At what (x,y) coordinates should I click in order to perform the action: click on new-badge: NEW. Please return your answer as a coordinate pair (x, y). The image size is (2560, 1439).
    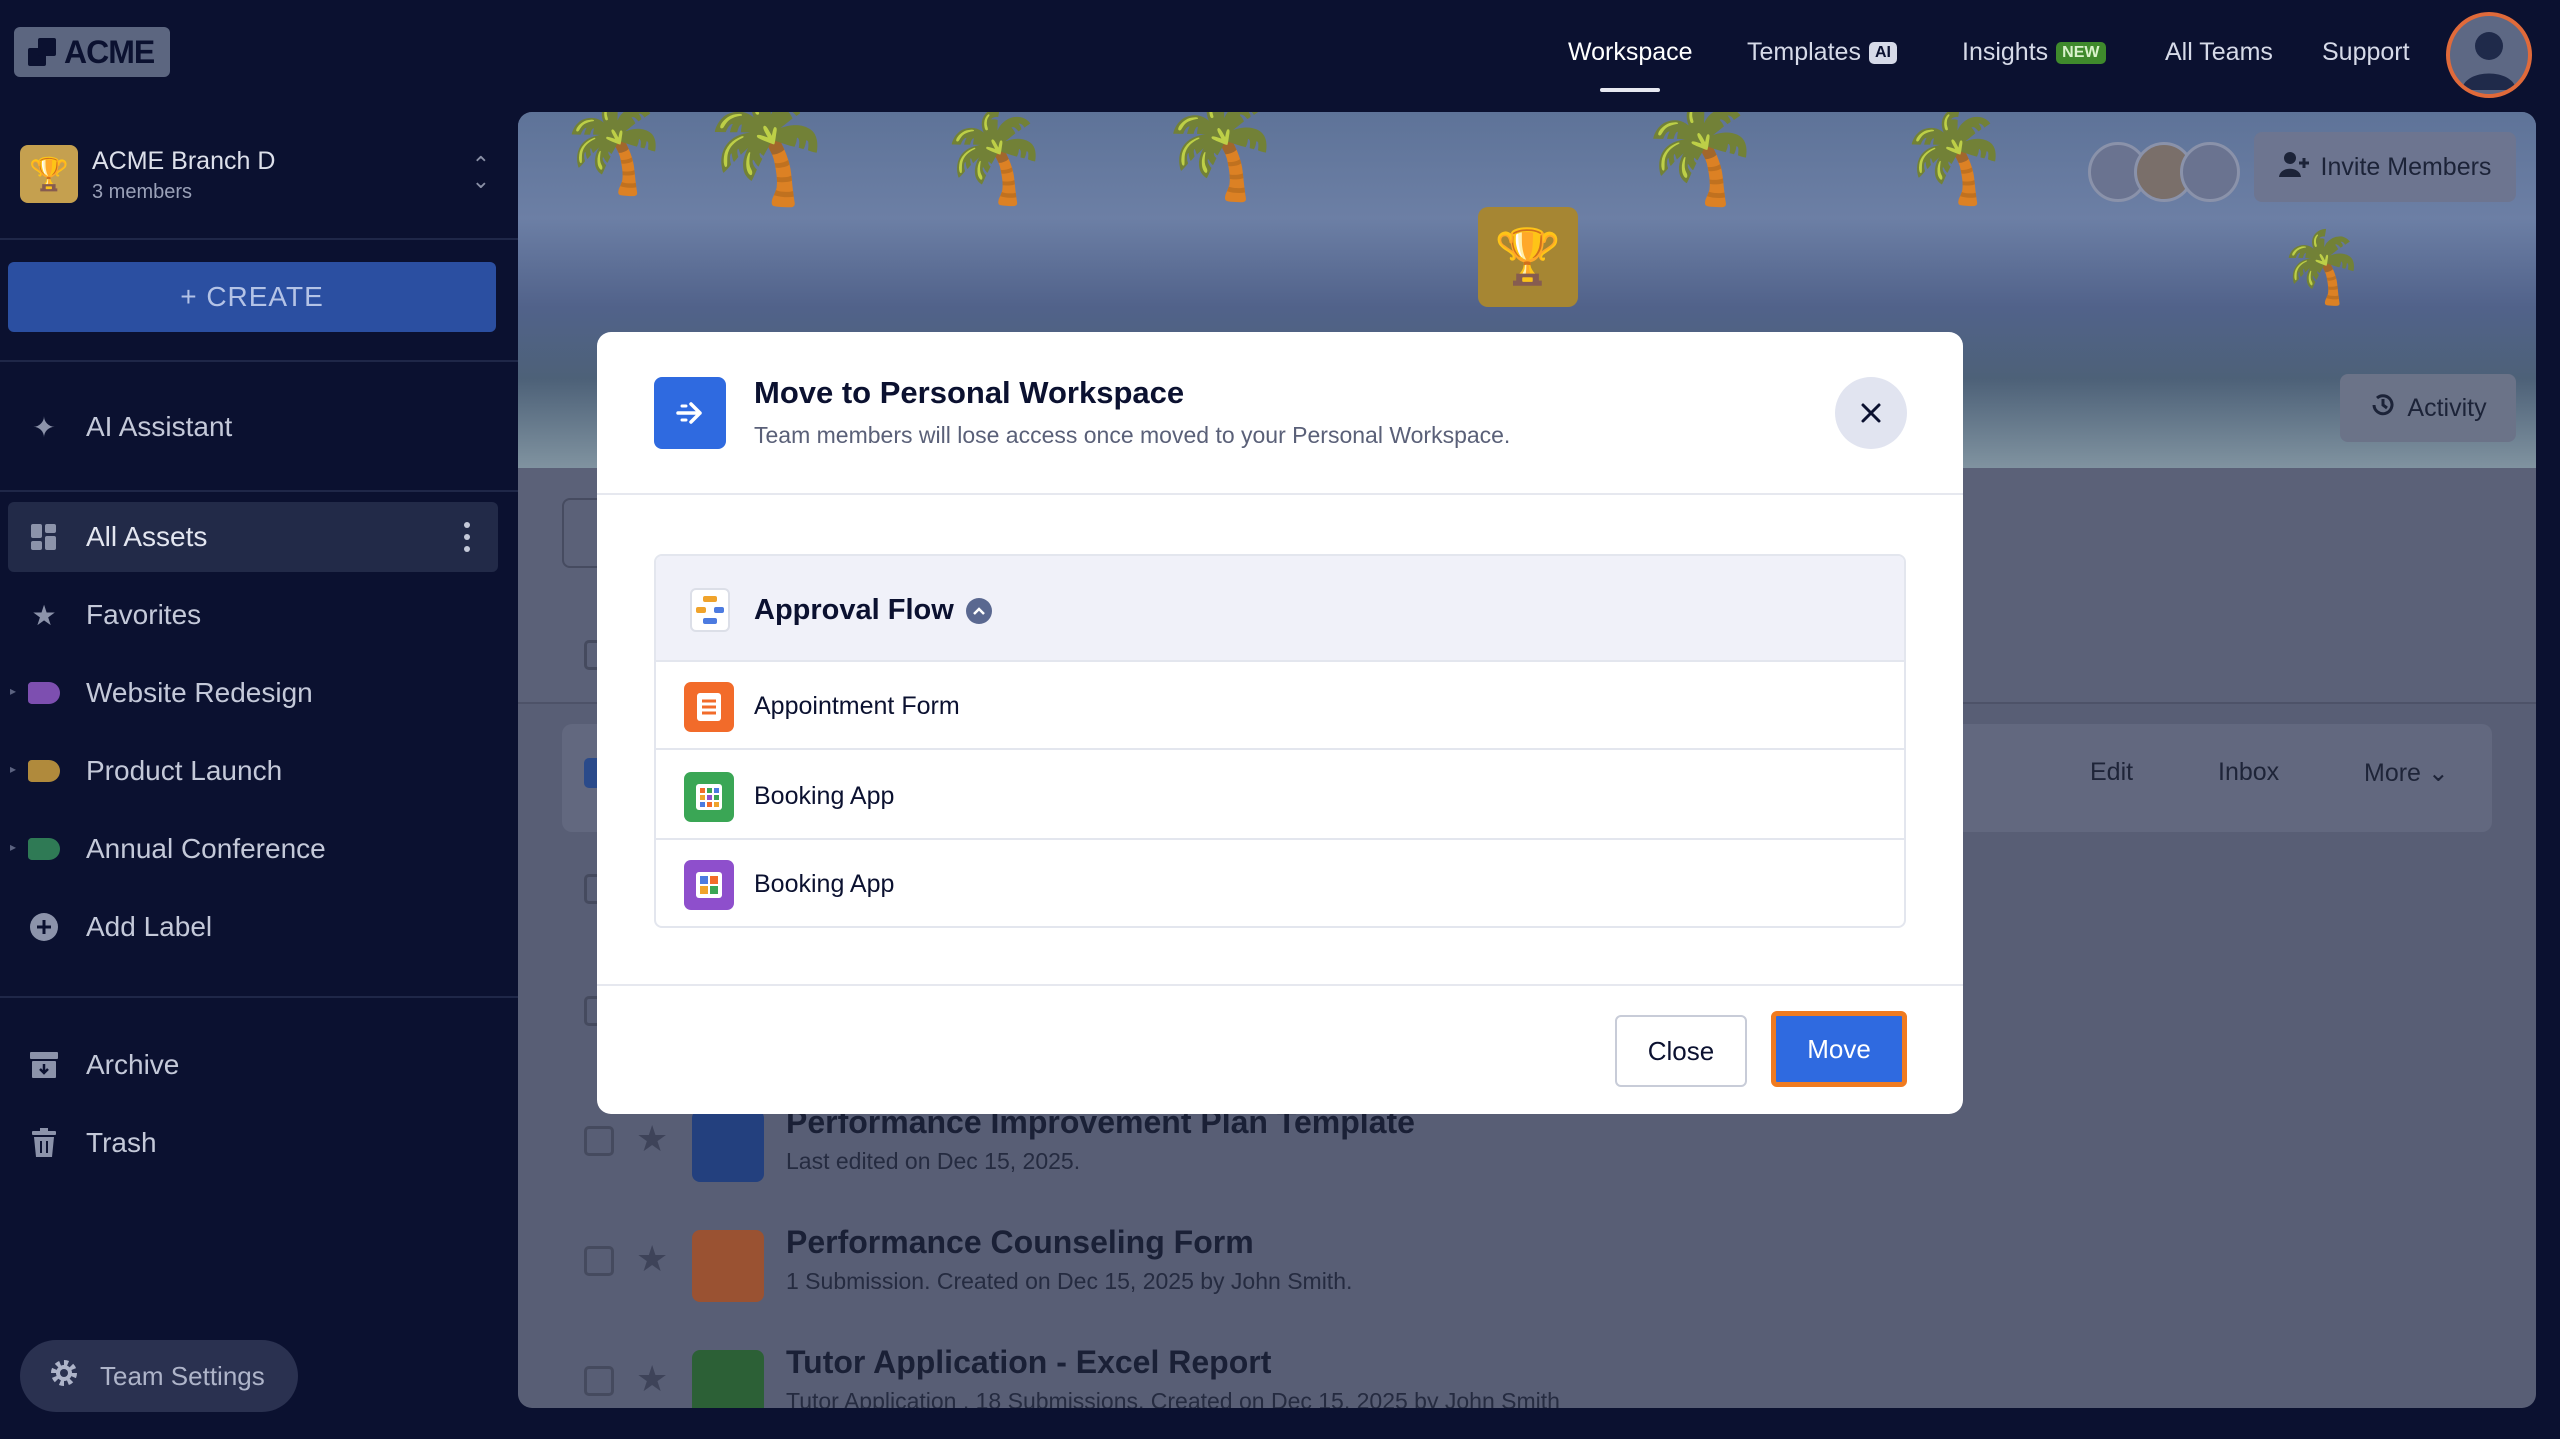
    Looking at the image, I should click on (2081, 52).